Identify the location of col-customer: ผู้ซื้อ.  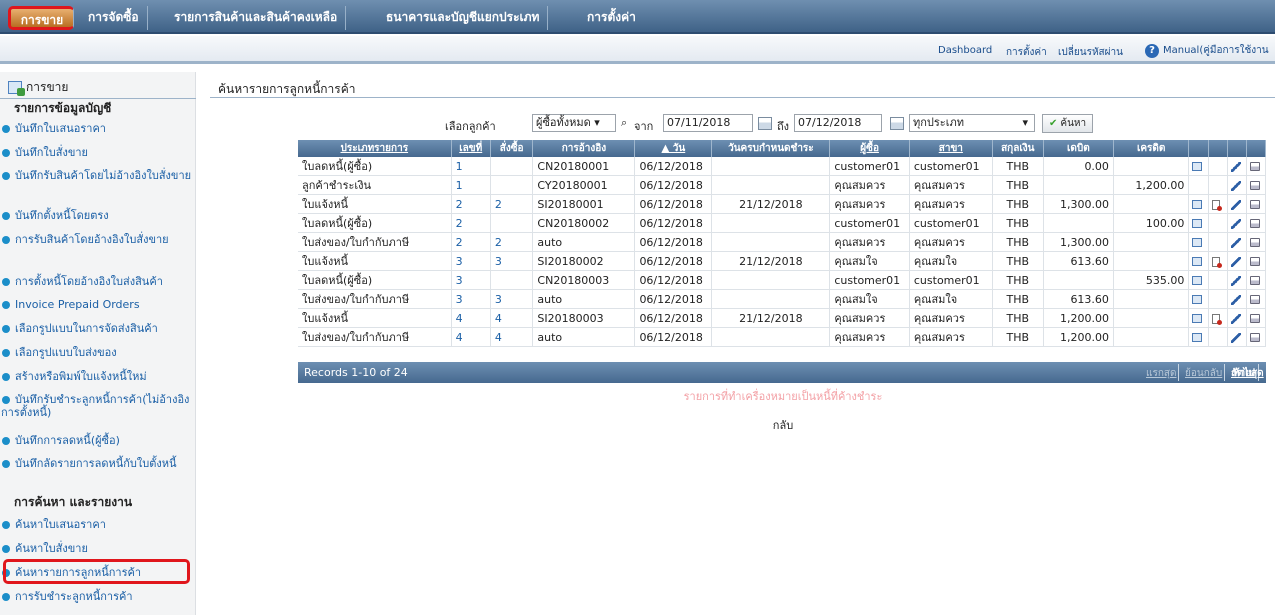
(869, 148).